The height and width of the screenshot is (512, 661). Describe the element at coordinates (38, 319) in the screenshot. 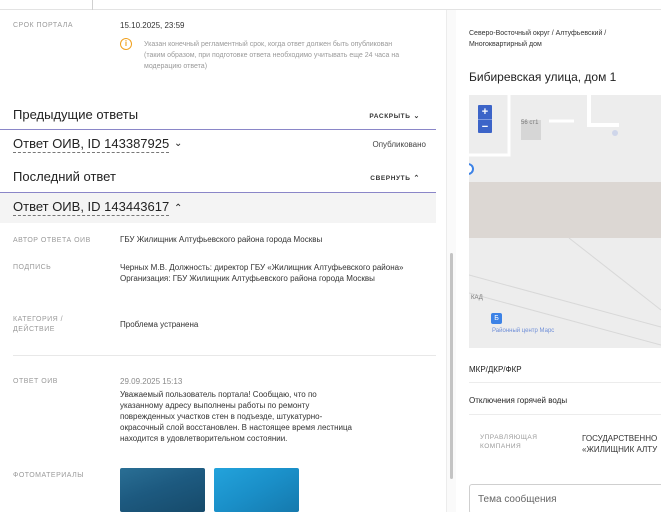

I see `category-label-line-1: КАТЕГОРИЯ /` at that location.